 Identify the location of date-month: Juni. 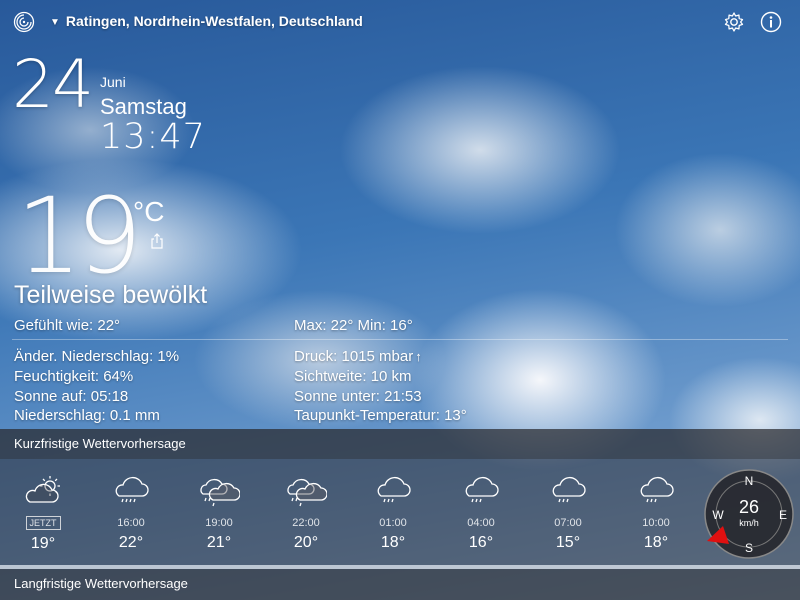
(113, 82).